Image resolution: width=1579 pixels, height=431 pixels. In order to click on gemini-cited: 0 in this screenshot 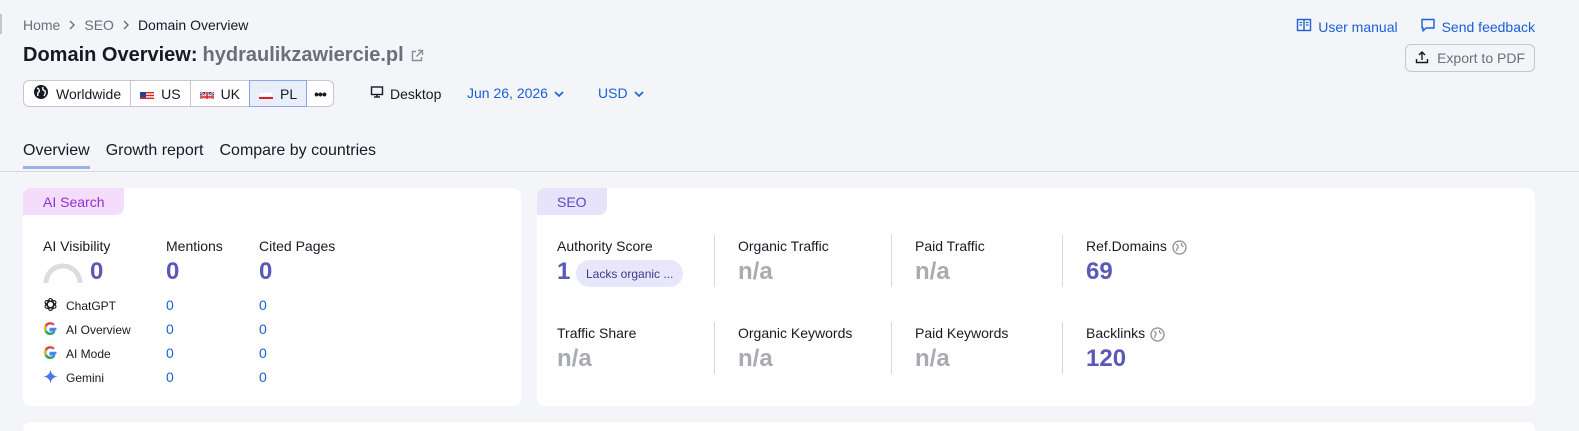, I will do `click(263, 377)`.